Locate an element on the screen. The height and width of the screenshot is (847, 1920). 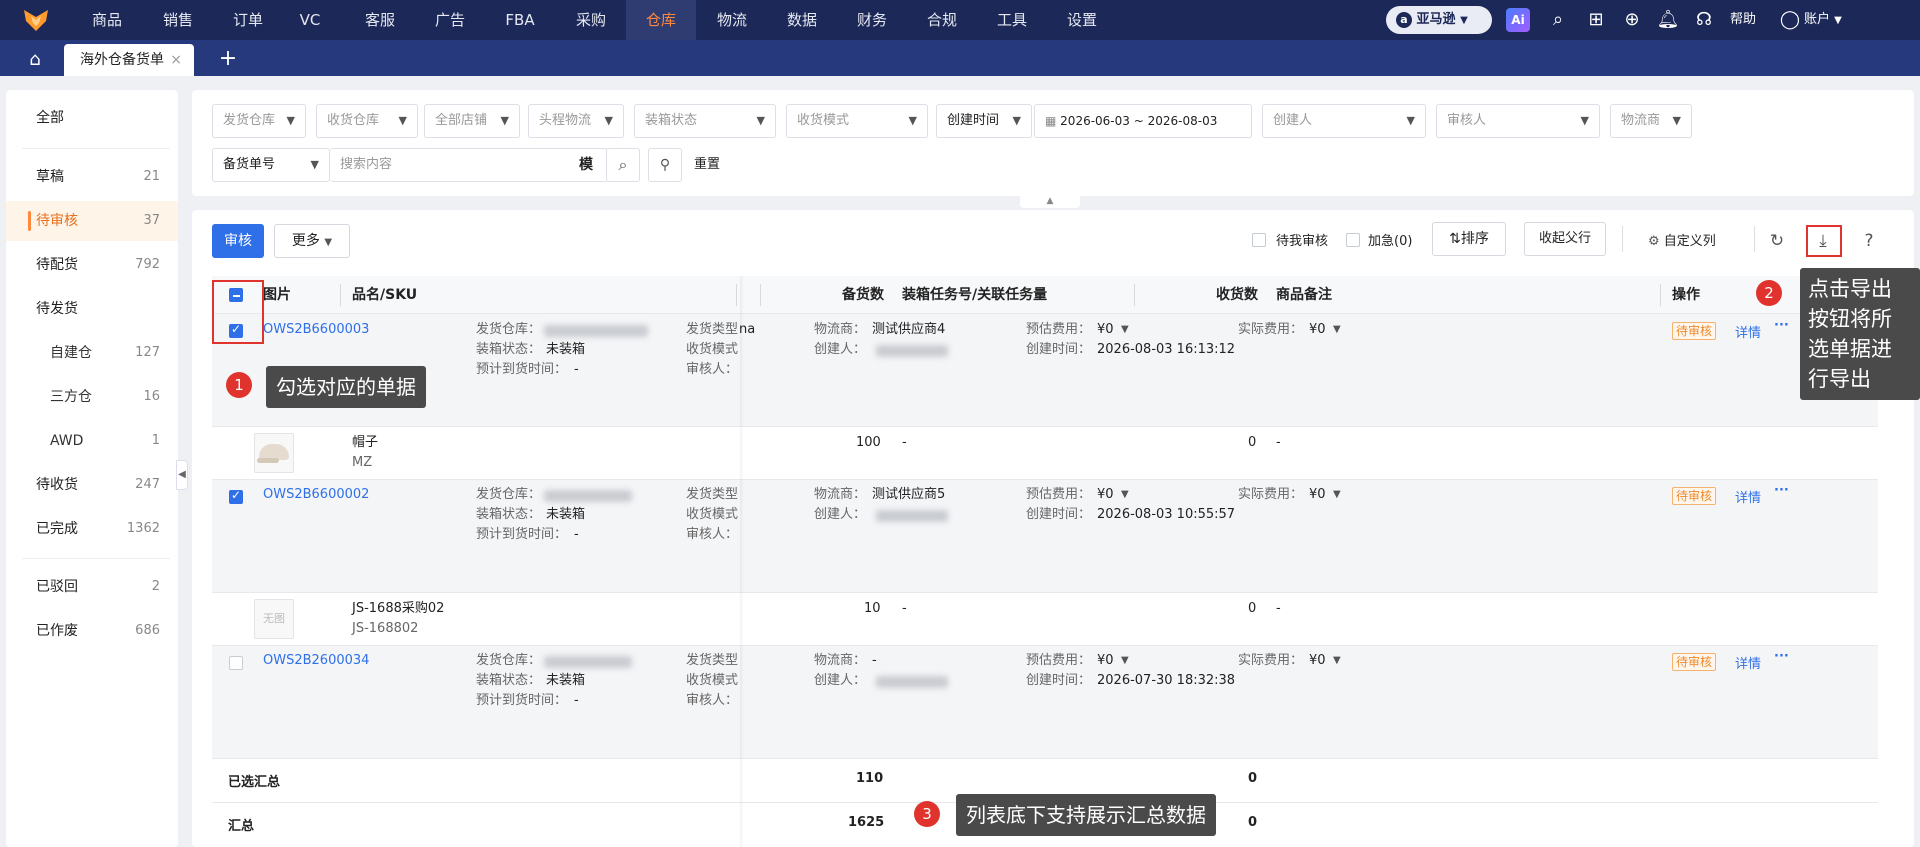
marketplace-switcher: a 亚马逊 ▼ is located at coordinates (1439, 20).